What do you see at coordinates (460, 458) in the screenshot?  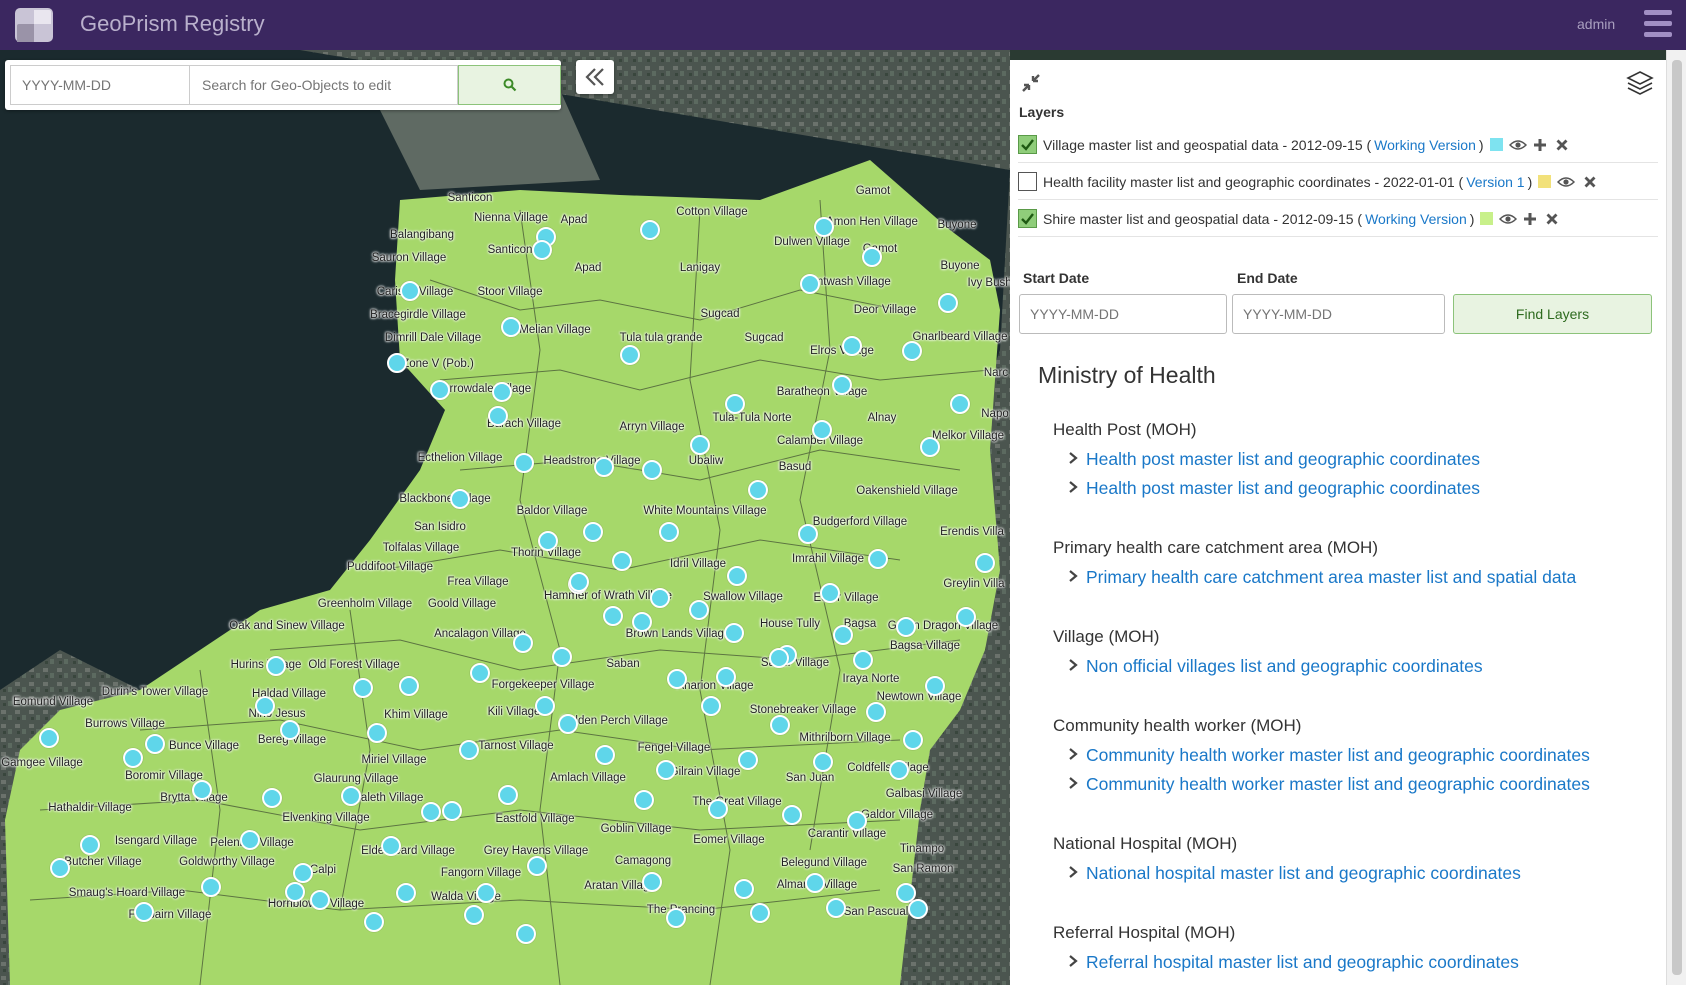 I see `map-place-label: Ecthelion Village` at bounding box center [460, 458].